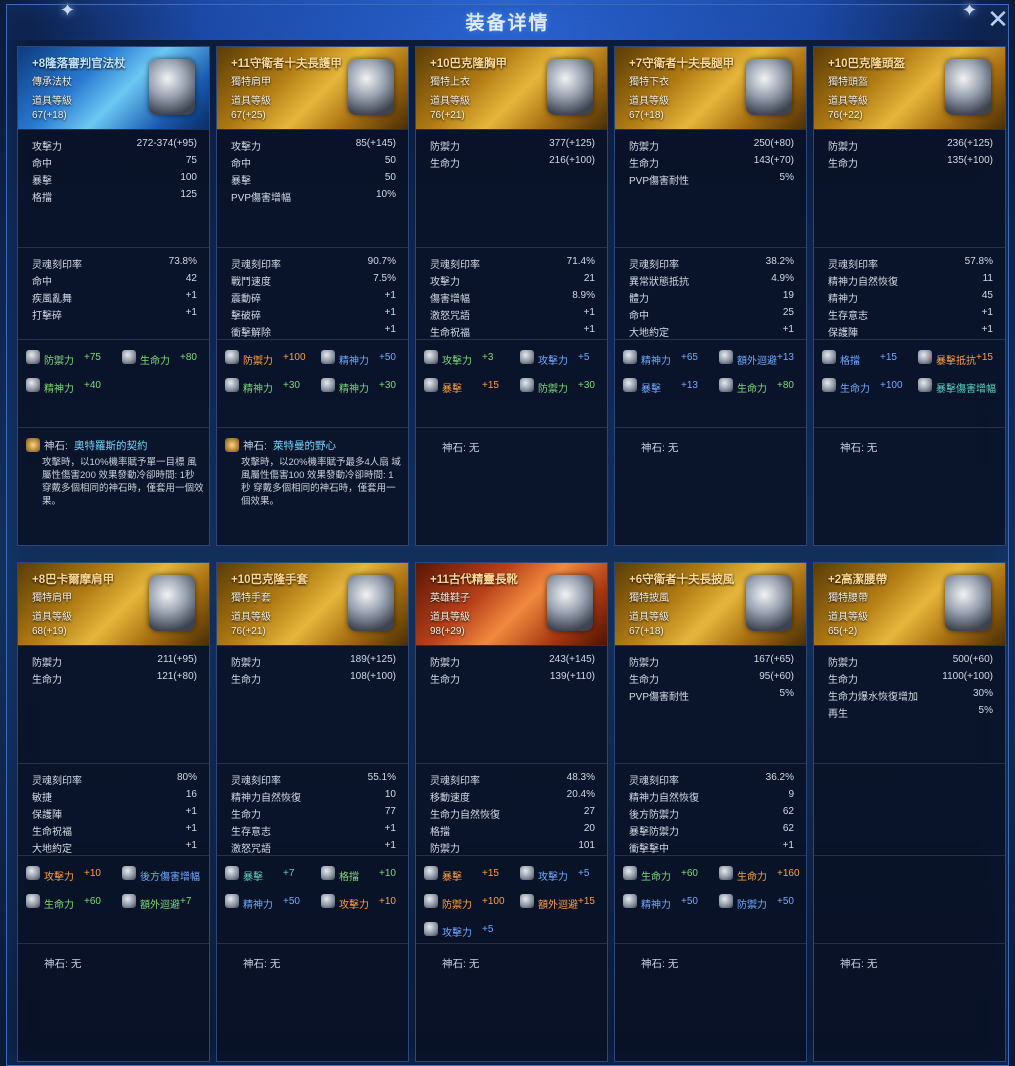 The width and height of the screenshot is (1015, 1066). I want to click on stat-row: 敏捷 16, so click(114, 797).